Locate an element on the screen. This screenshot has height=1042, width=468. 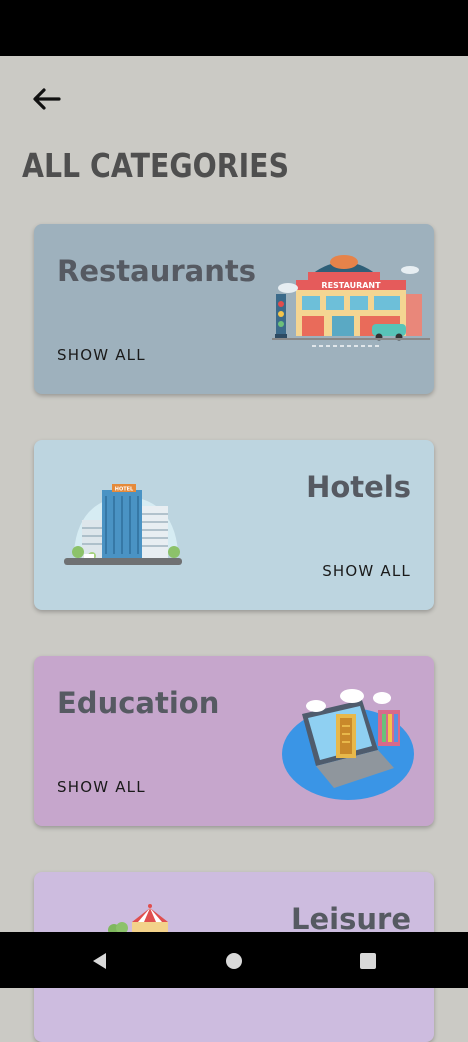
nav-back-button is located at coordinates (99, 961).